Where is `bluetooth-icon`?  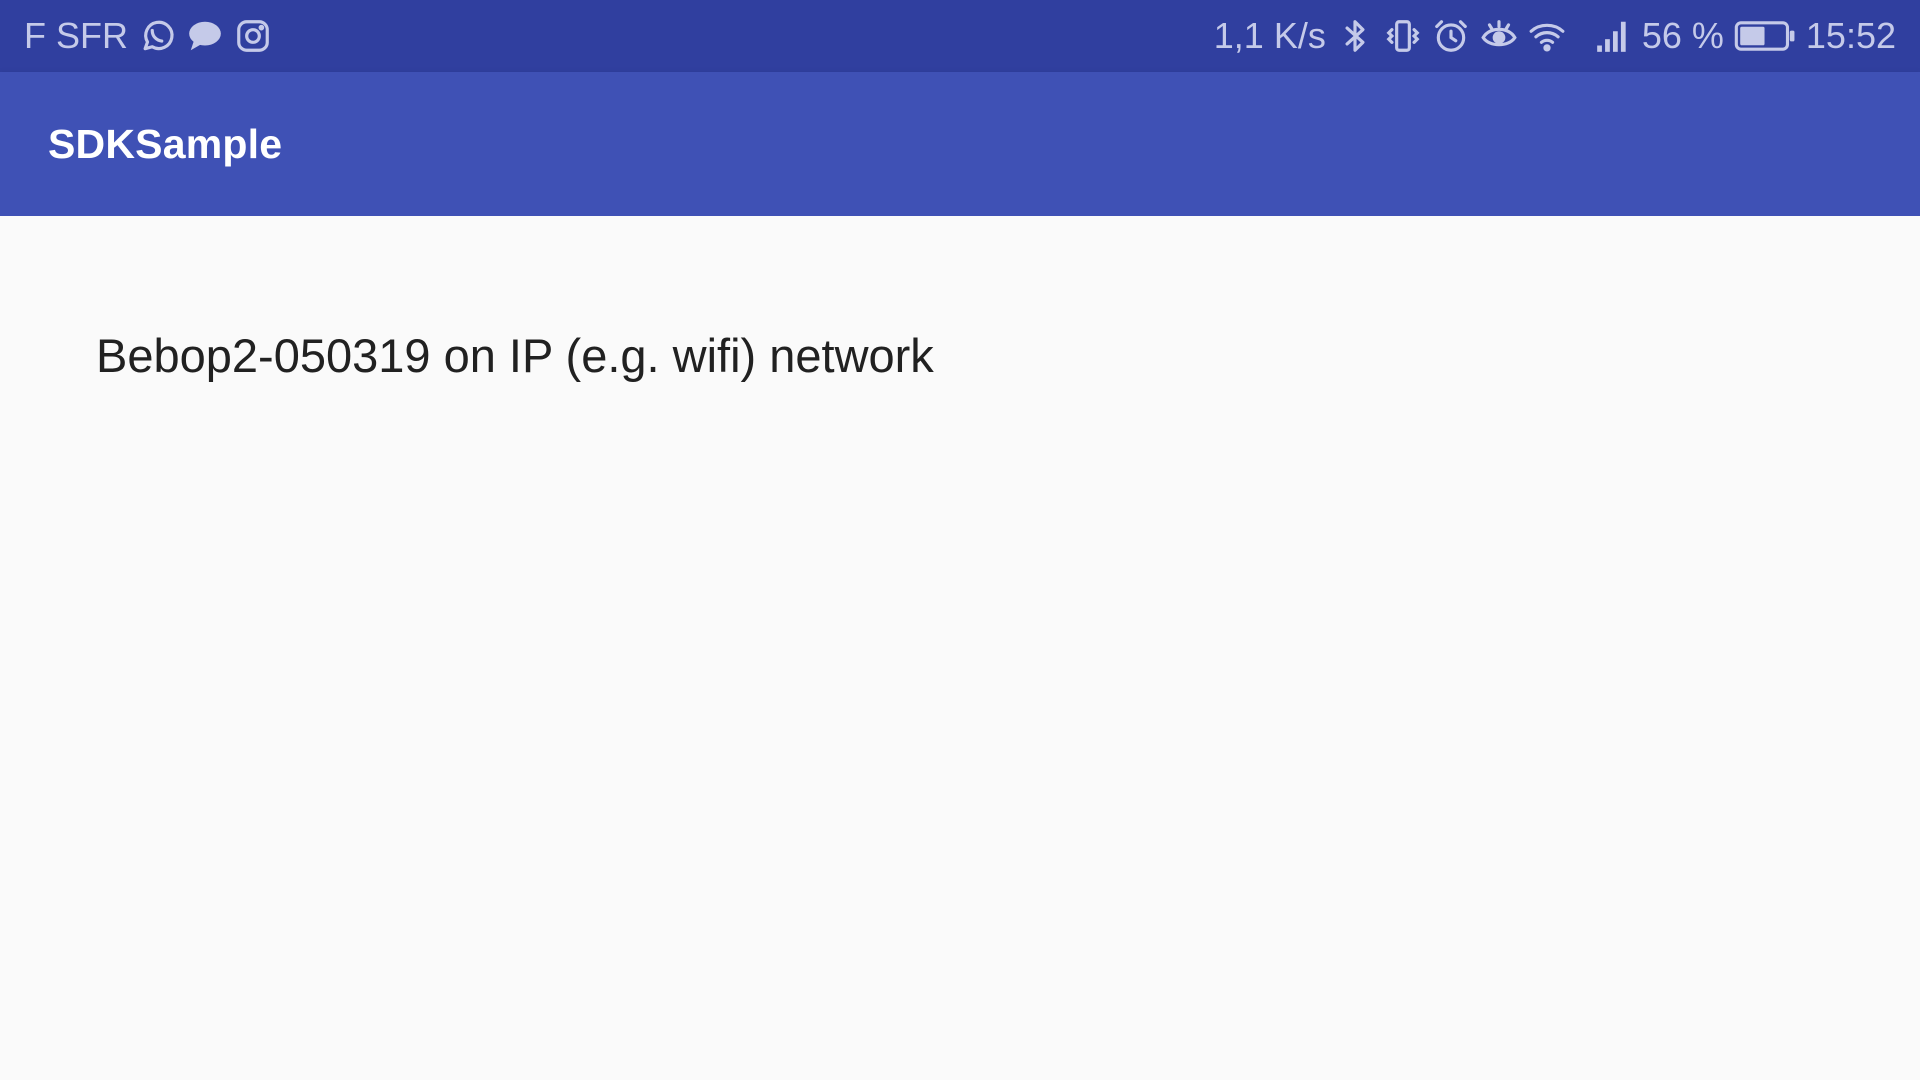
bluetooth-icon is located at coordinates (1355, 36).